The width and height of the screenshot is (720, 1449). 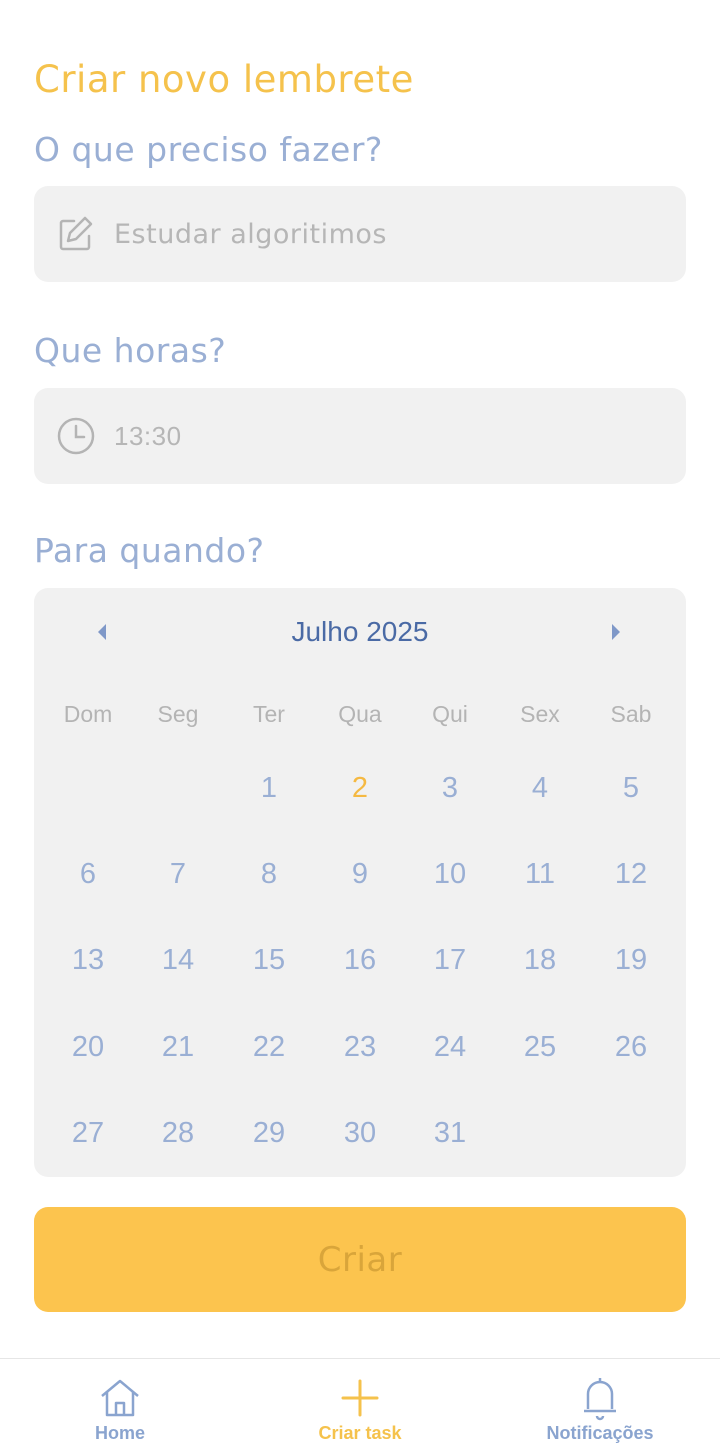 What do you see at coordinates (76, 436) in the screenshot?
I see `clock-icon` at bounding box center [76, 436].